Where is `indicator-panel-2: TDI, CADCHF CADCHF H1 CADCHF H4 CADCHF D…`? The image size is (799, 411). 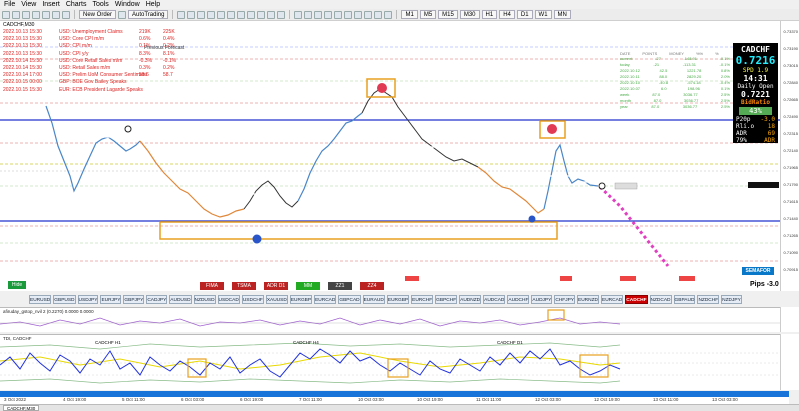 indicator-panel-2: TDI, CADCHF CADCHF H1 CADCHF H4 CADCHF D… is located at coordinates (394, 362).